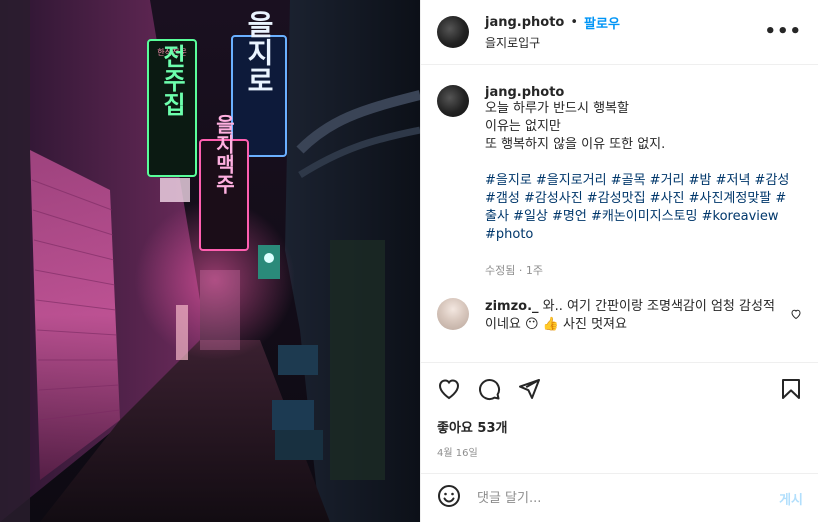 The height and width of the screenshot is (522, 818). What do you see at coordinates (791, 498) in the screenshot?
I see `post-comment-button: 게시` at bounding box center [791, 498].